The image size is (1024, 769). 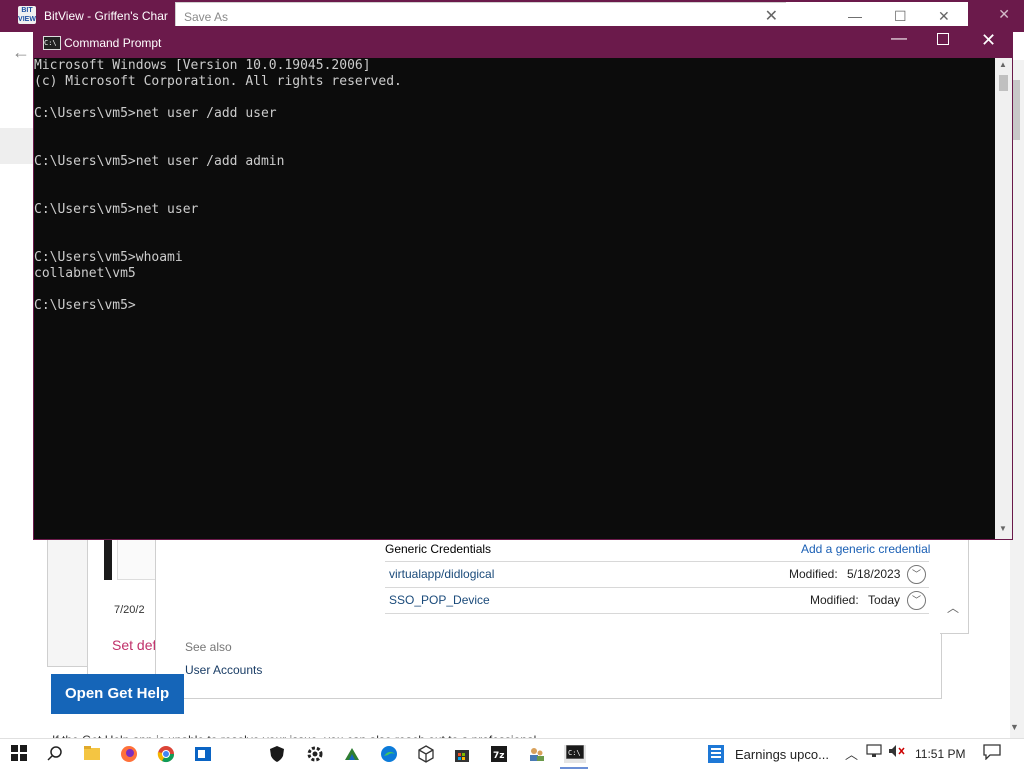 What do you see at coordinates (92, 754) in the screenshot?
I see `file-explorer-icon` at bounding box center [92, 754].